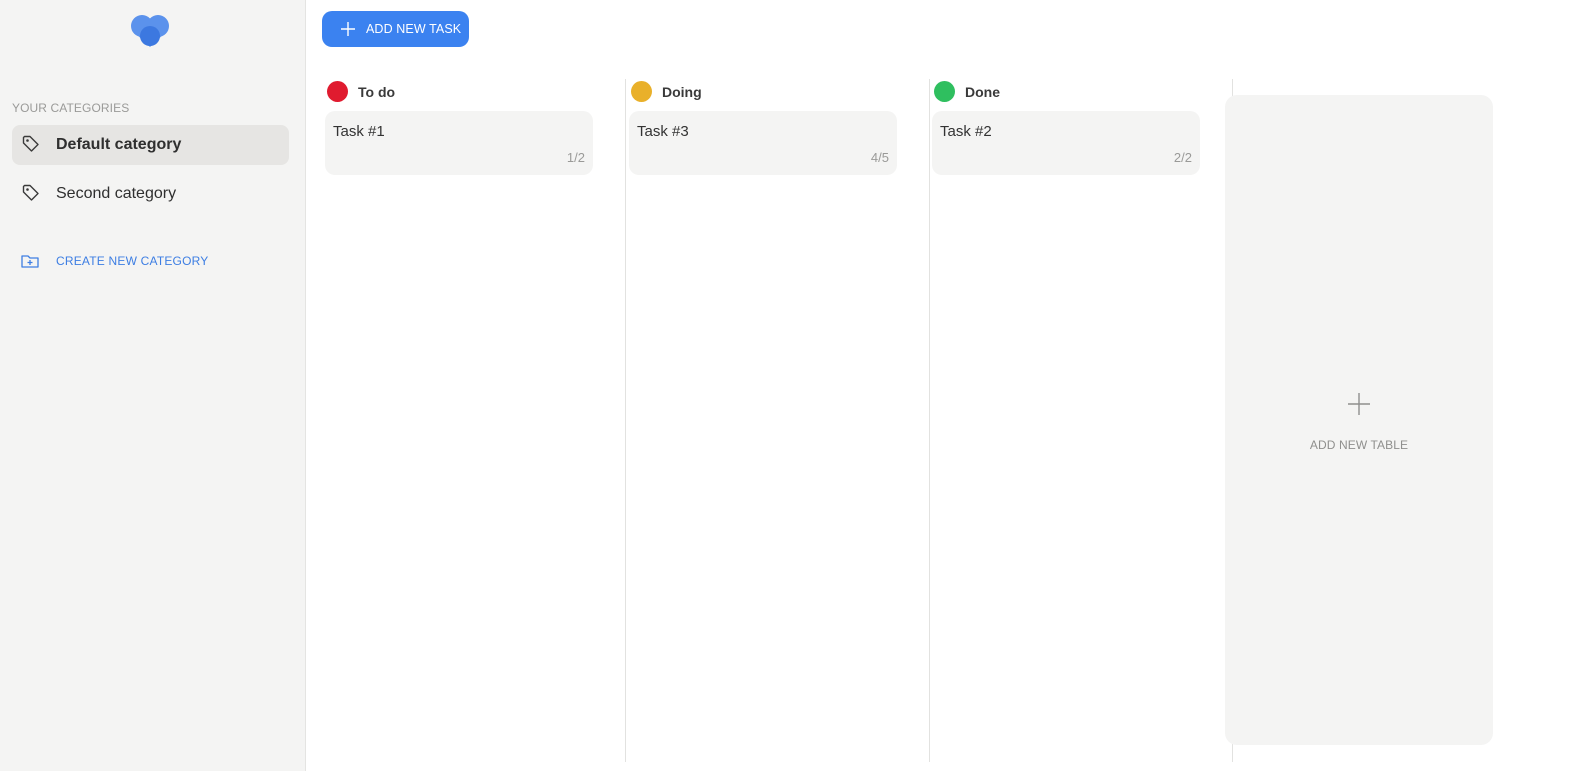  I want to click on task-card: Task #3 4/5, so click(763, 143).